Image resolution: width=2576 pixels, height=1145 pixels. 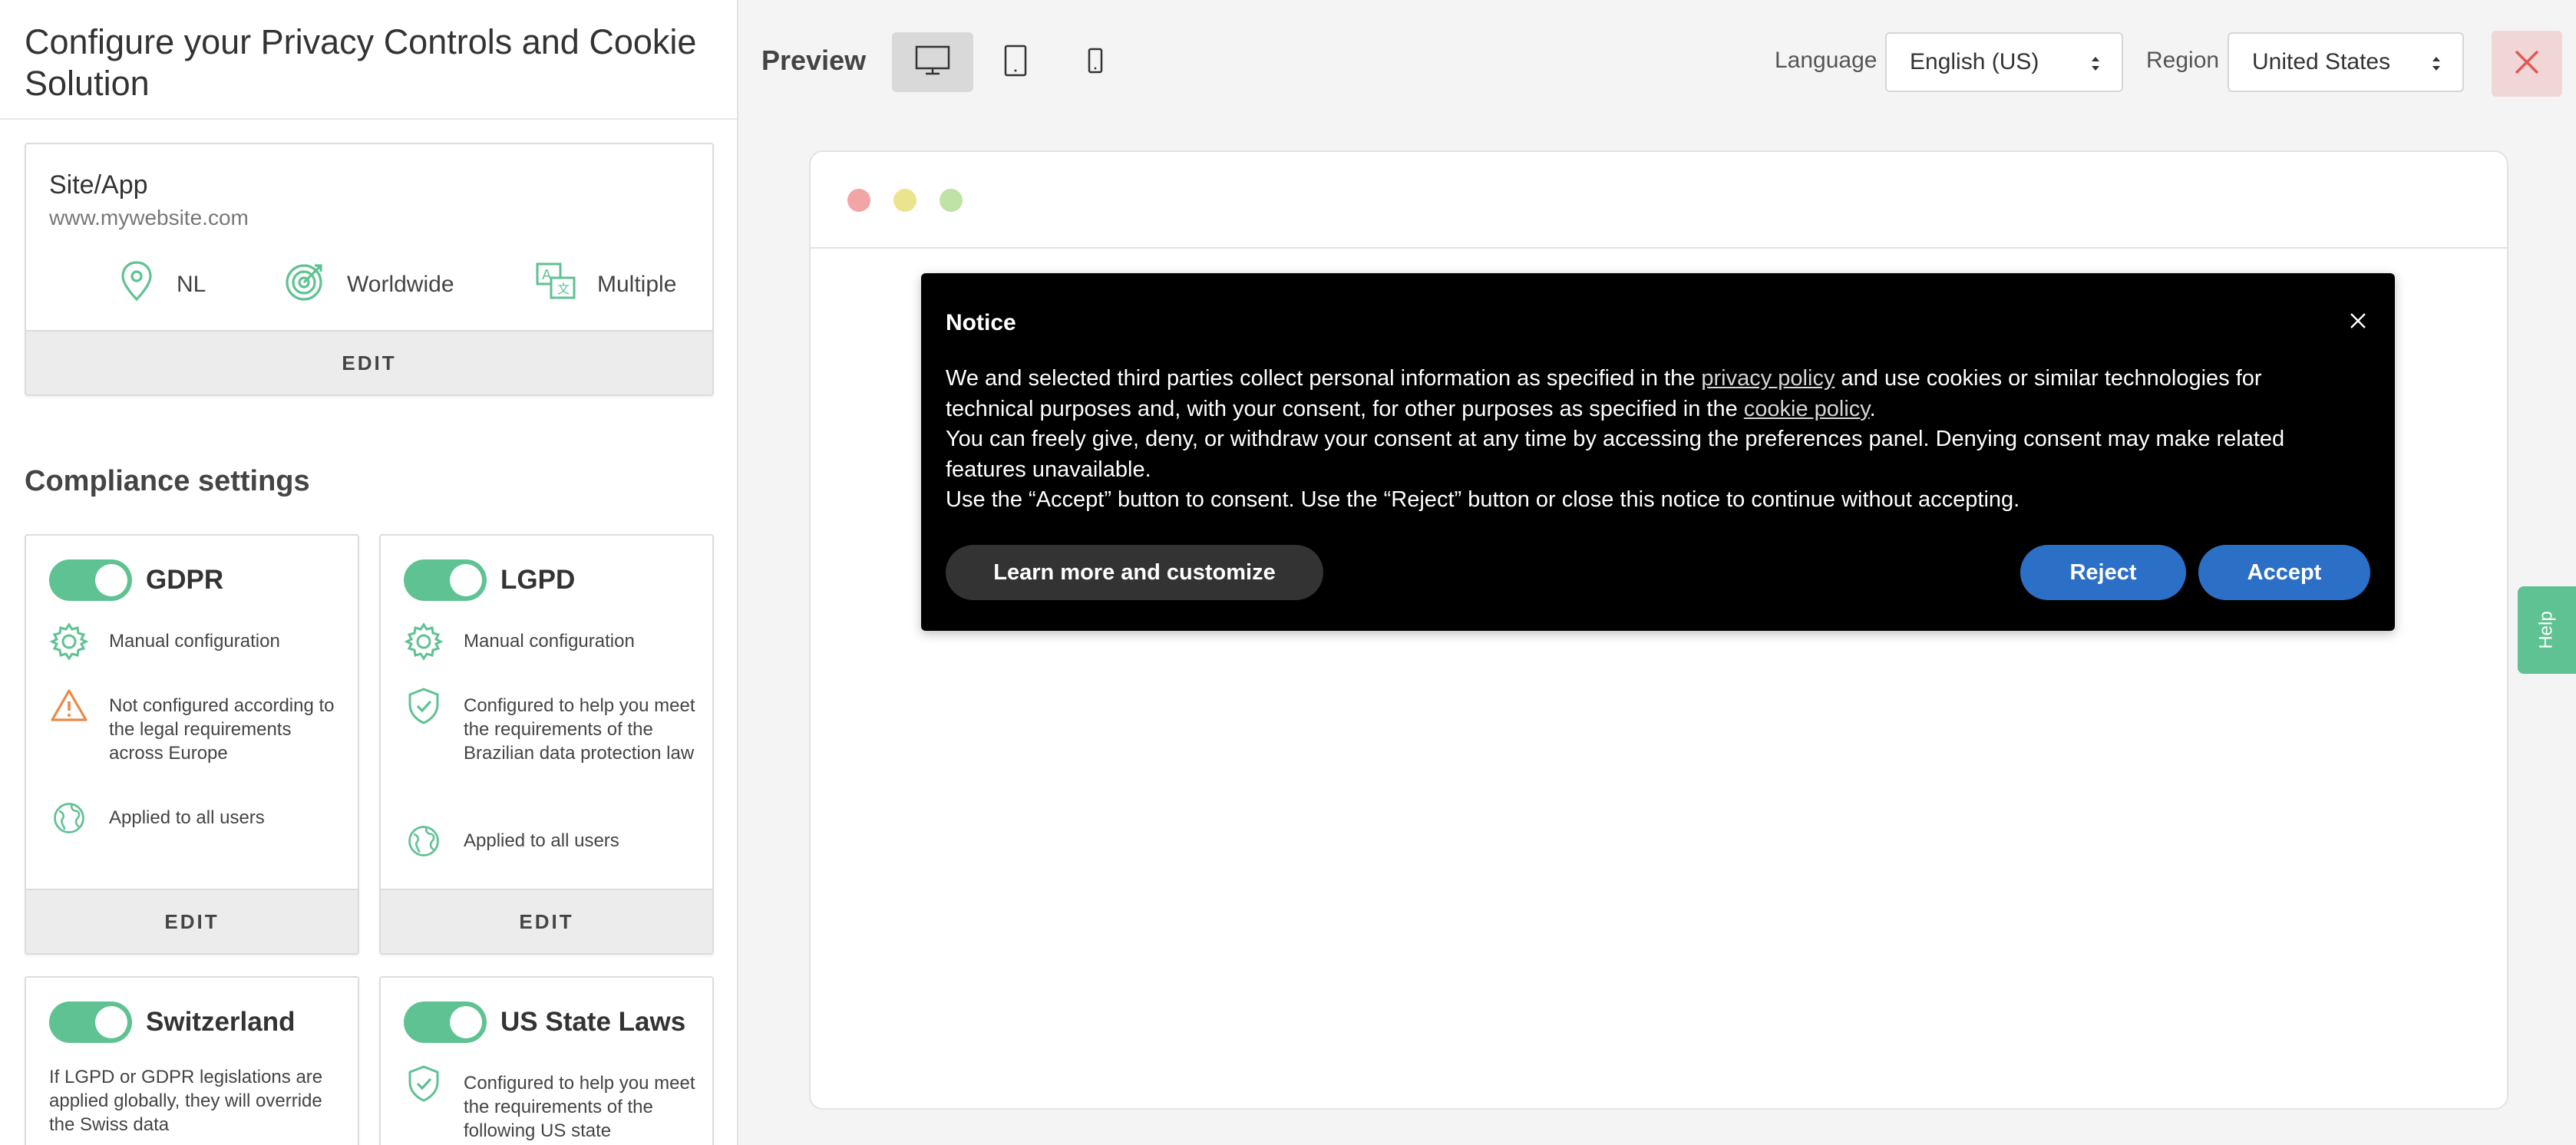 What do you see at coordinates (69, 706) in the screenshot?
I see `warning-icon` at bounding box center [69, 706].